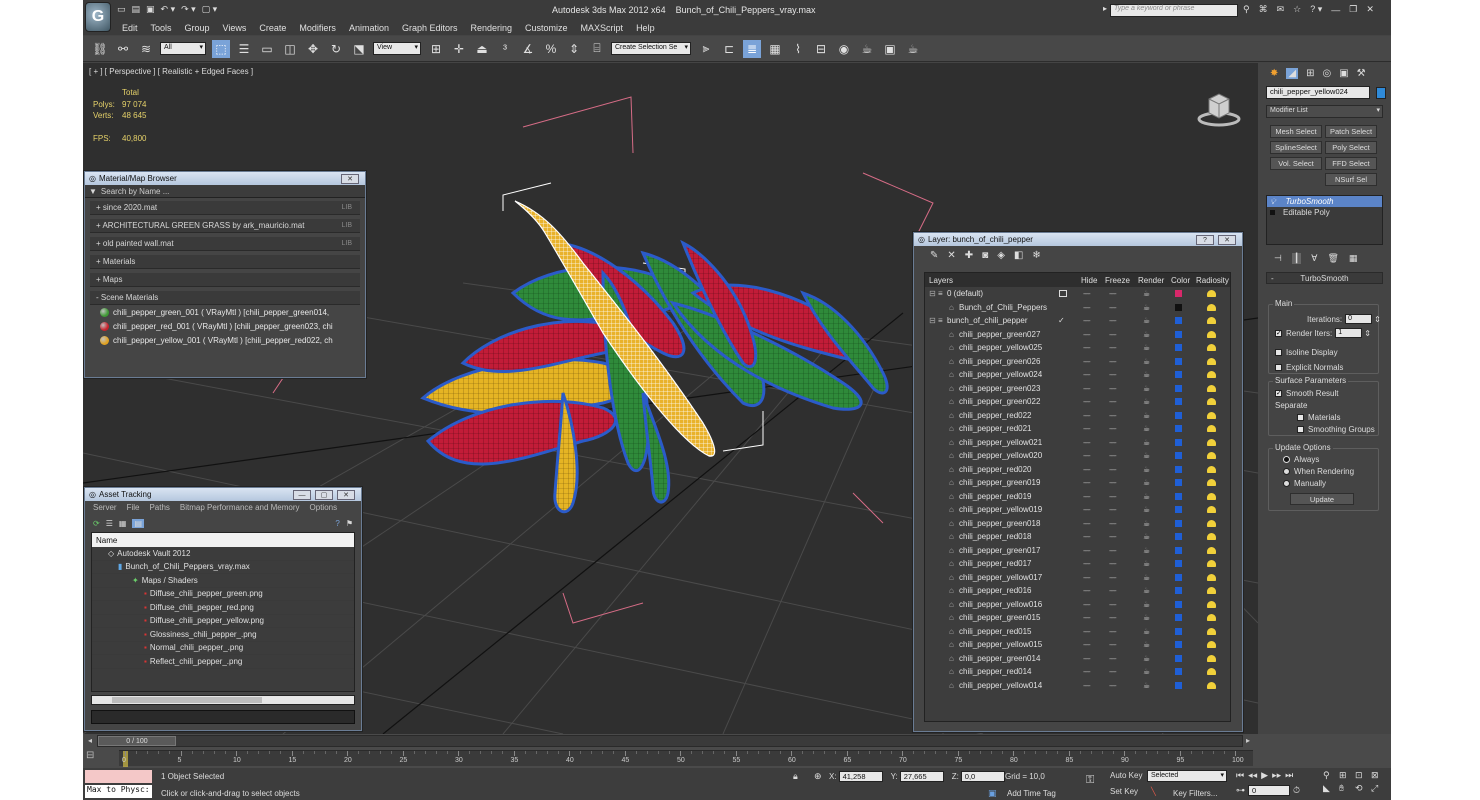  Describe the element at coordinates (90, 740) in the screenshot. I see `time-slider-left-icon: ◂` at that location.